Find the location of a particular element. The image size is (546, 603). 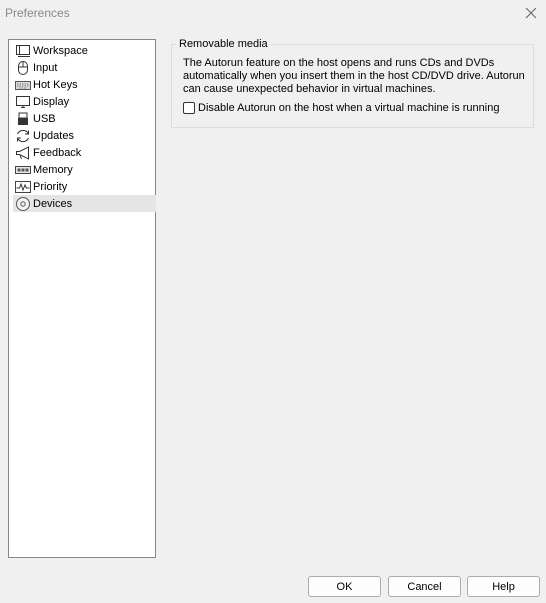

disable-autorun-checkbox is located at coordinates (189, 108).